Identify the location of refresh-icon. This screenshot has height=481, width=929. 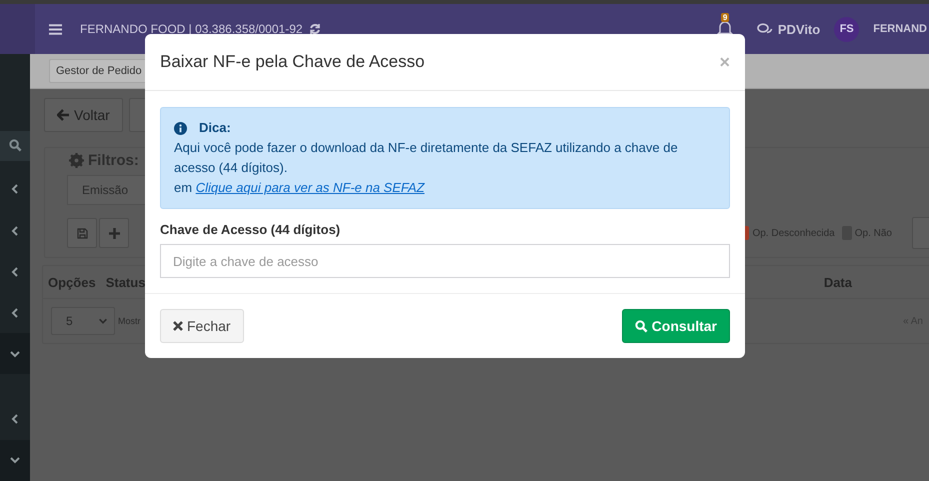
(314, 29).